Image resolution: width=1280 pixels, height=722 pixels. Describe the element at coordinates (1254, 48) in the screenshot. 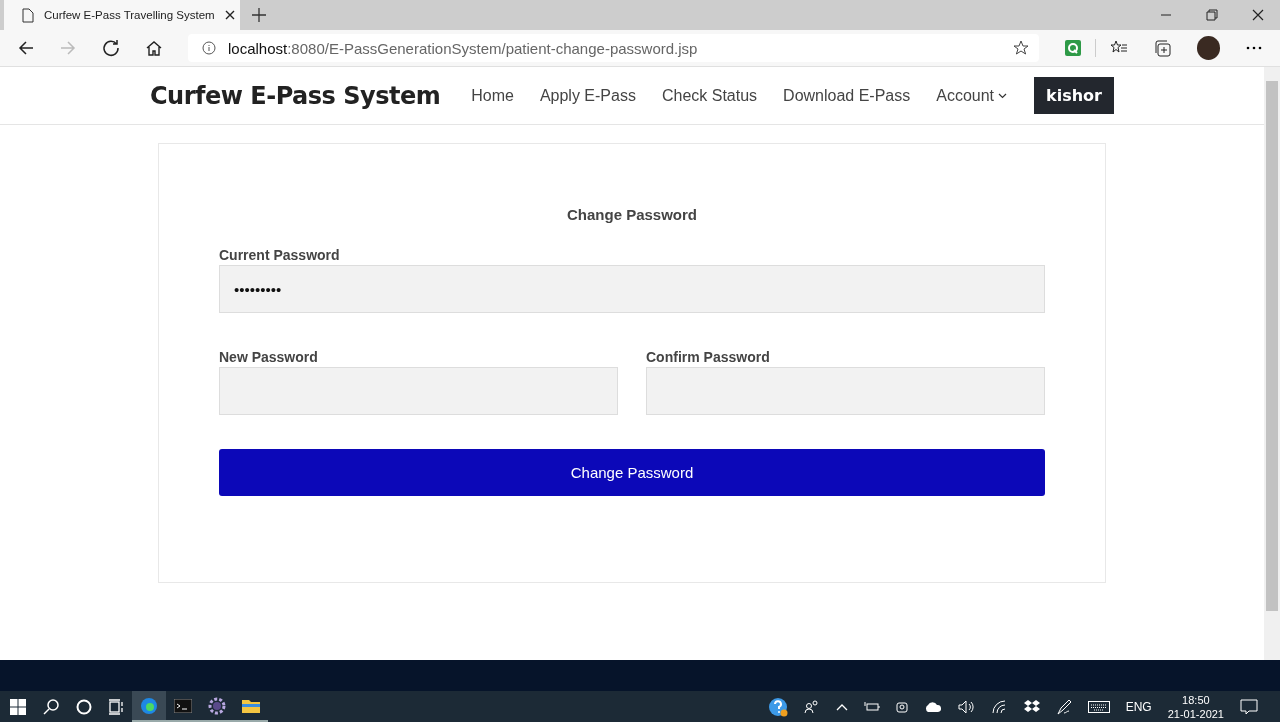

I see `more-icon` at that location.